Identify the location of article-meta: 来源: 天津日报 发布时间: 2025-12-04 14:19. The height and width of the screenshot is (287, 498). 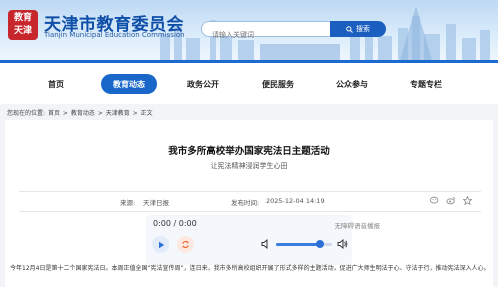
(249, 201).